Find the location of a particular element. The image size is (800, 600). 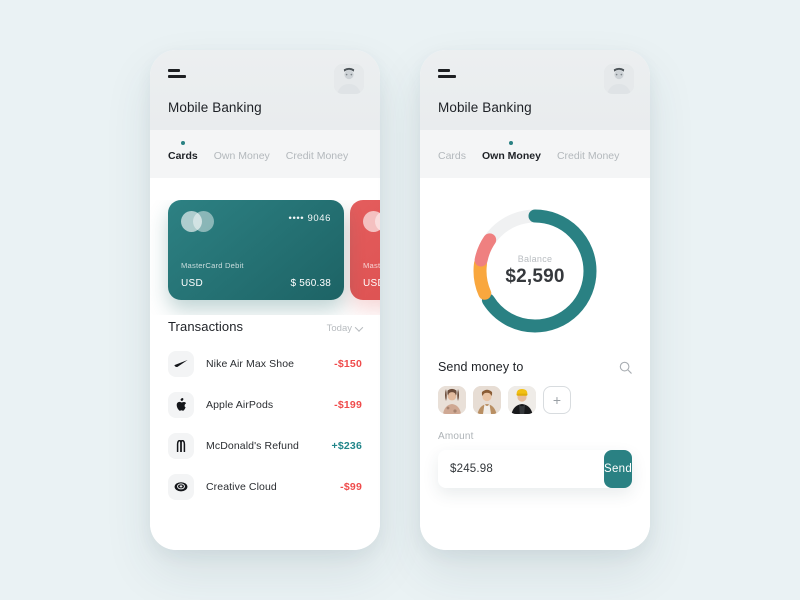

tab-bar-left: Cards Own Money Credit Money is located at coordinates (265, 154).